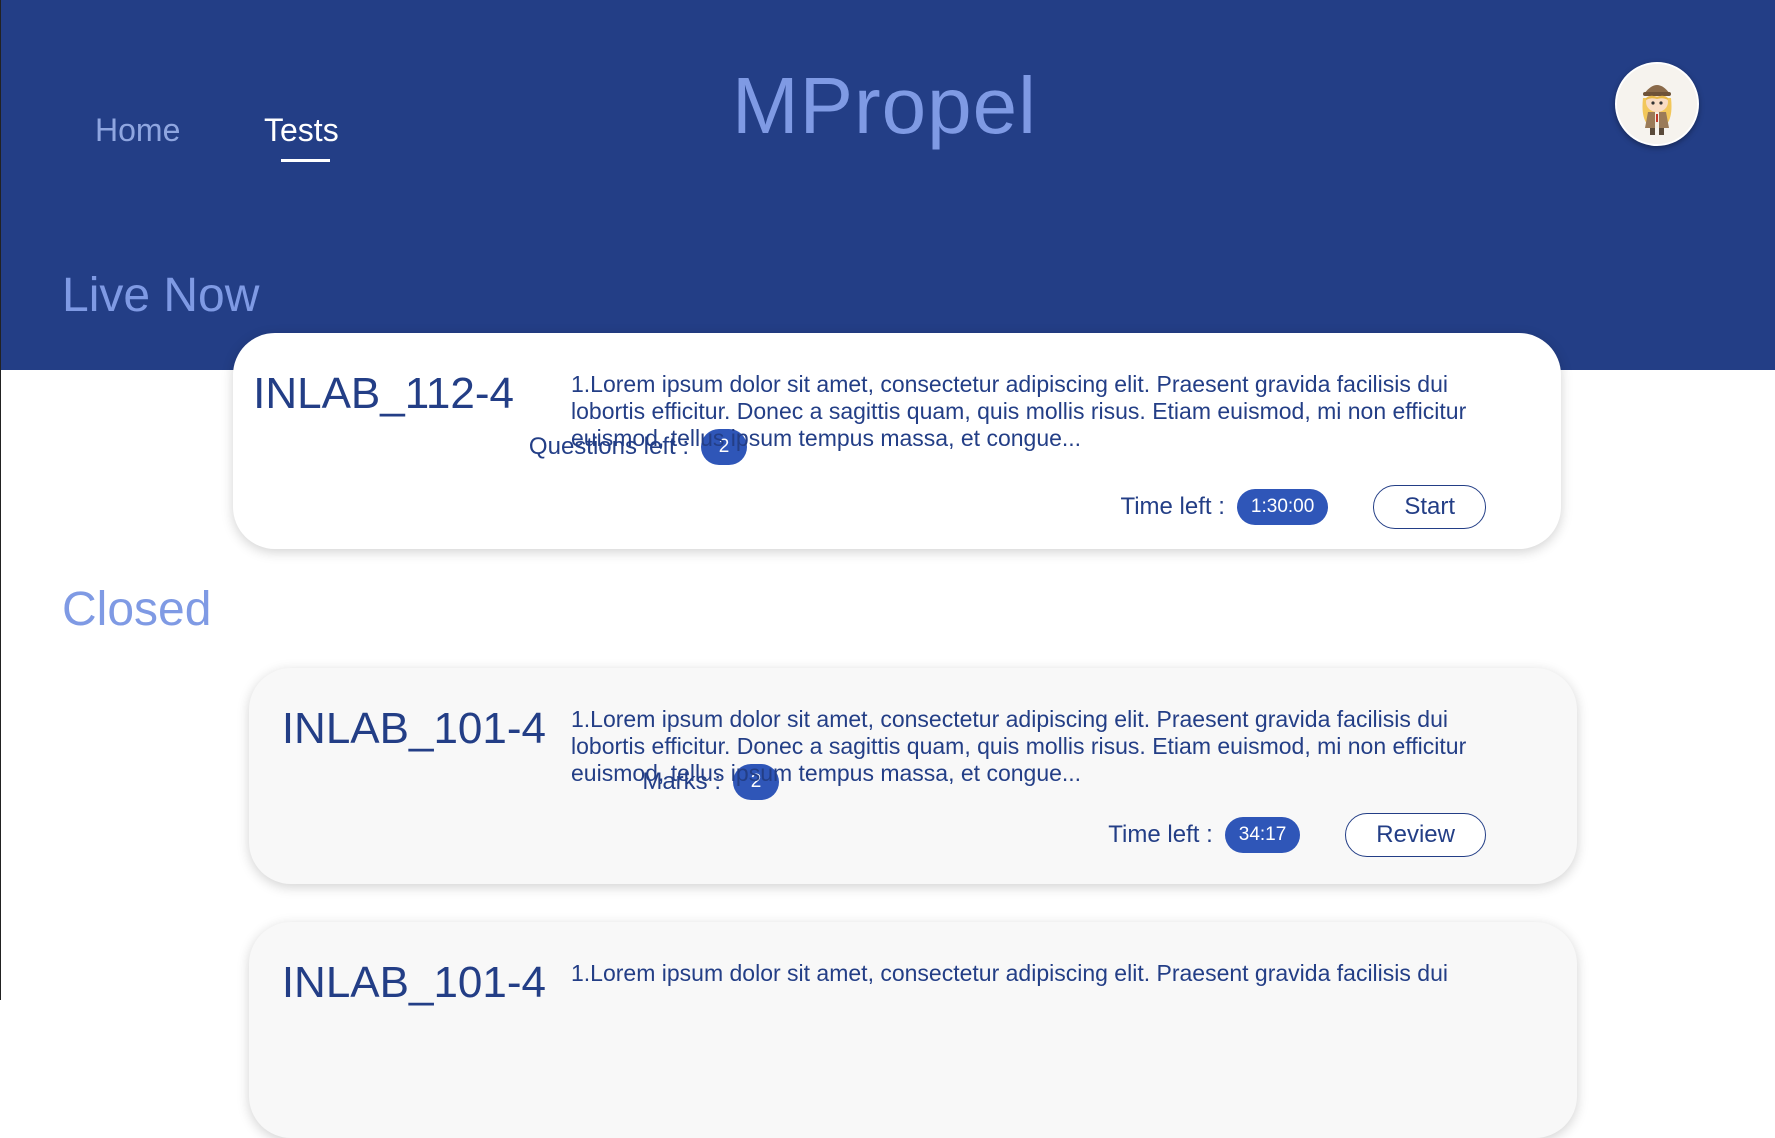 This screenshot has height=1138, width=1775. I want to click on test-footer: Time left : 34:17 Review, so click(1297, 835).